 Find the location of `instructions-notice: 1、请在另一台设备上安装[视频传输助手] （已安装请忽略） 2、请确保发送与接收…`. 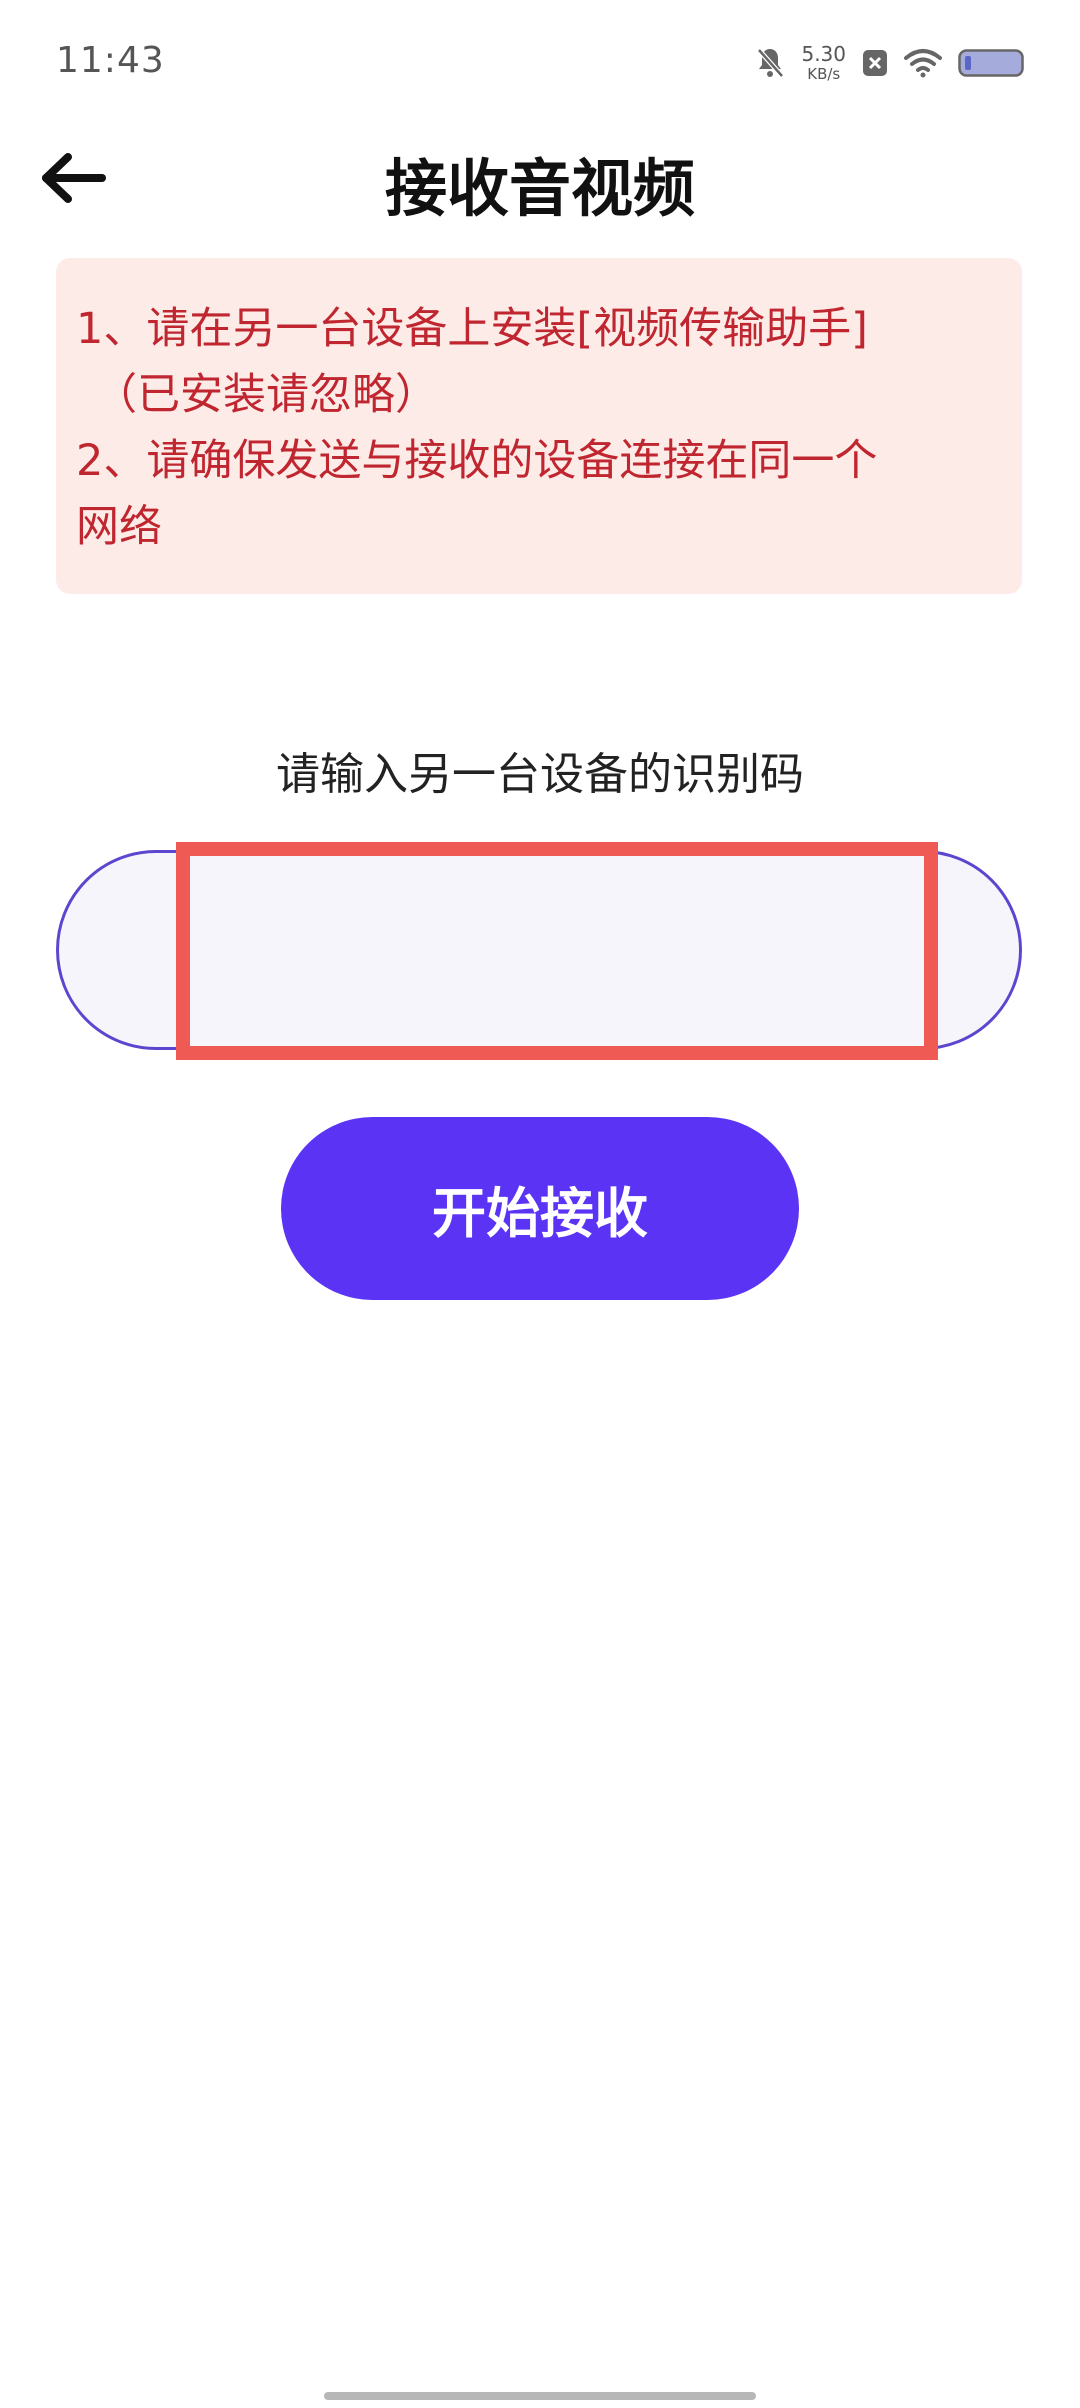

instructions-notice: 1、请在另一台设备上安装[视频传输助手] （已安装请忽略） 2、请确保发送与接收… is located at coordinates (539, 426).